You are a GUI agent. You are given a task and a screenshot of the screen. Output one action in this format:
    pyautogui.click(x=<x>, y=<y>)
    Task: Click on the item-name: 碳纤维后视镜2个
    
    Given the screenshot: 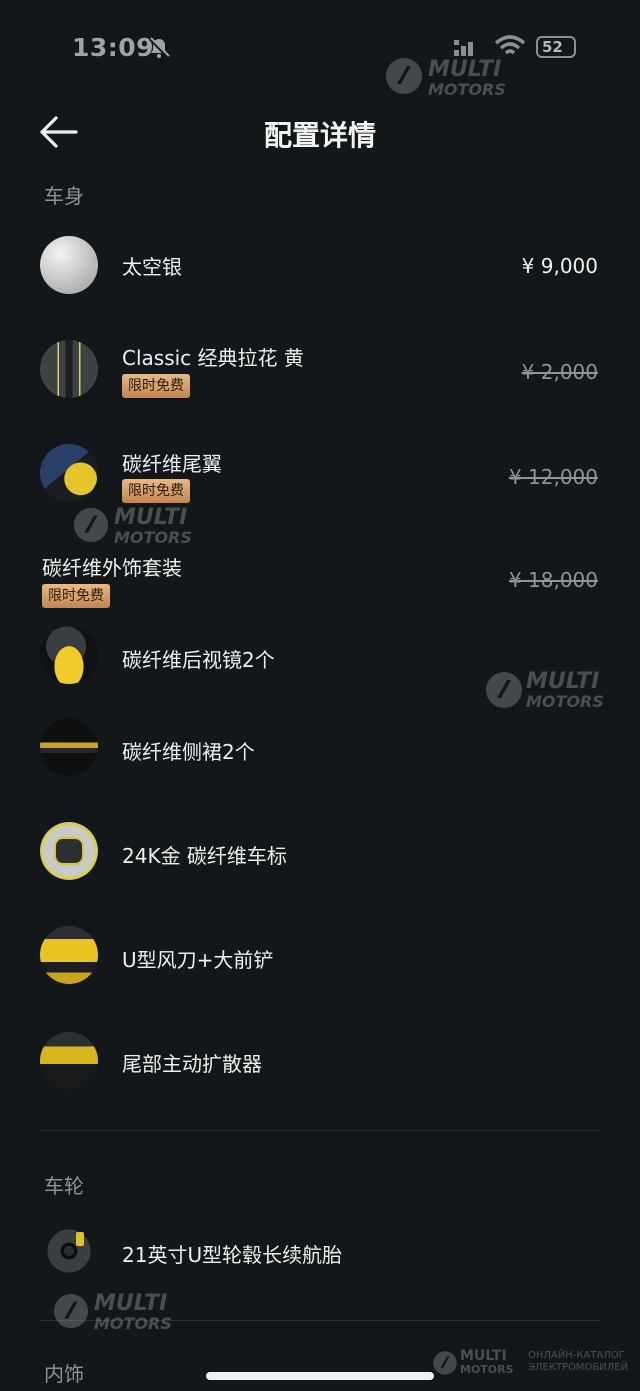 What is the action you would take?
    pyautogui.click(x=198, y=660)
    